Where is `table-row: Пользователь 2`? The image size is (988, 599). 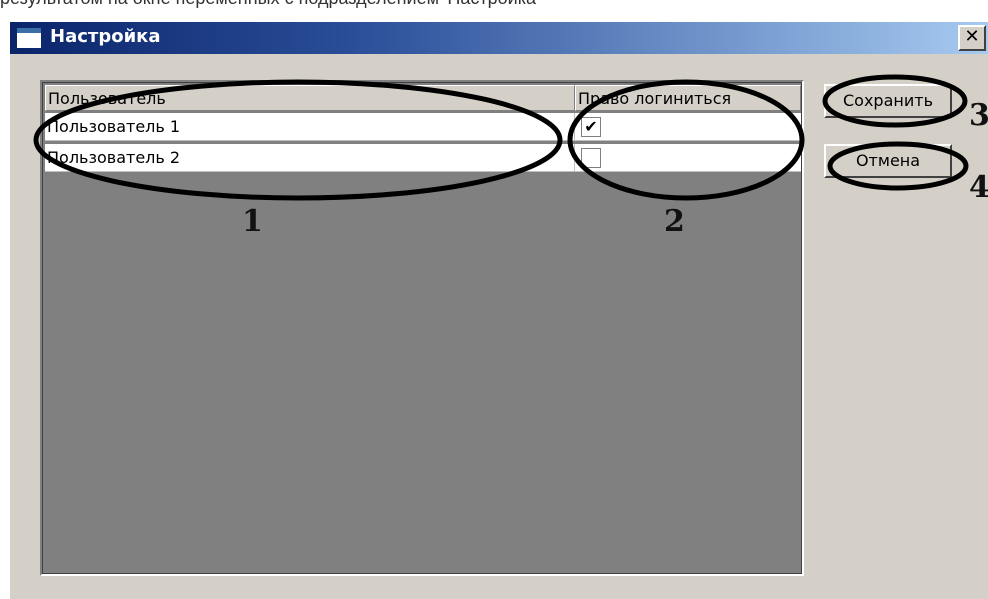
table-row: Пользователь 2 is located at coordinates (423, 158).